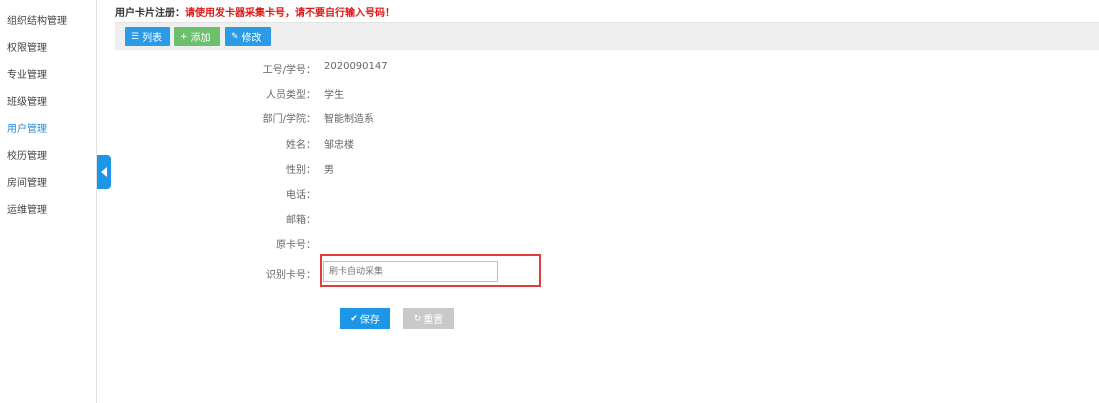 This screenshot has height=403, width=1099. Describe the element at coordinates (369, 320) in the screenshot. I see `save-button-label: 保存` at that location.